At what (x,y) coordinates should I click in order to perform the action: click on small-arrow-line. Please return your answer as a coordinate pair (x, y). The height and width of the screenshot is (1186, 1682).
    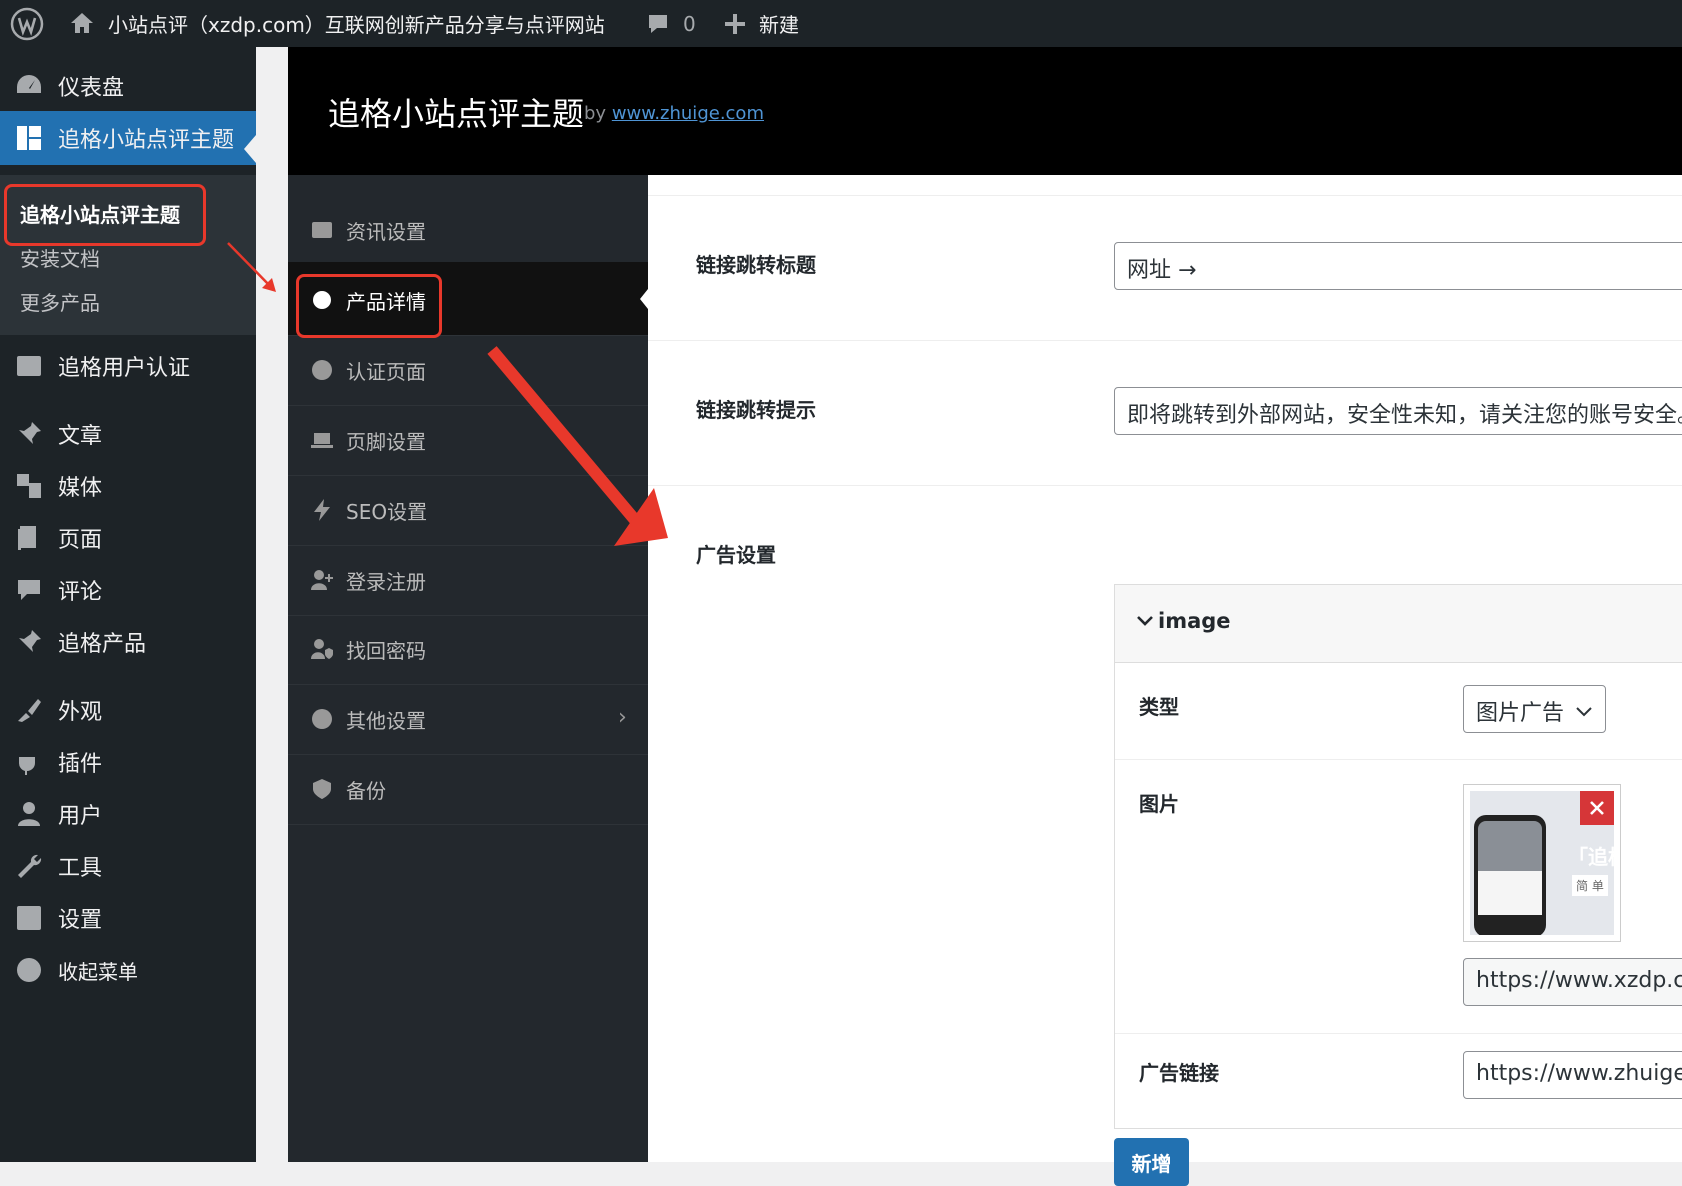
    Looking at the image, I should click on (250, 265).